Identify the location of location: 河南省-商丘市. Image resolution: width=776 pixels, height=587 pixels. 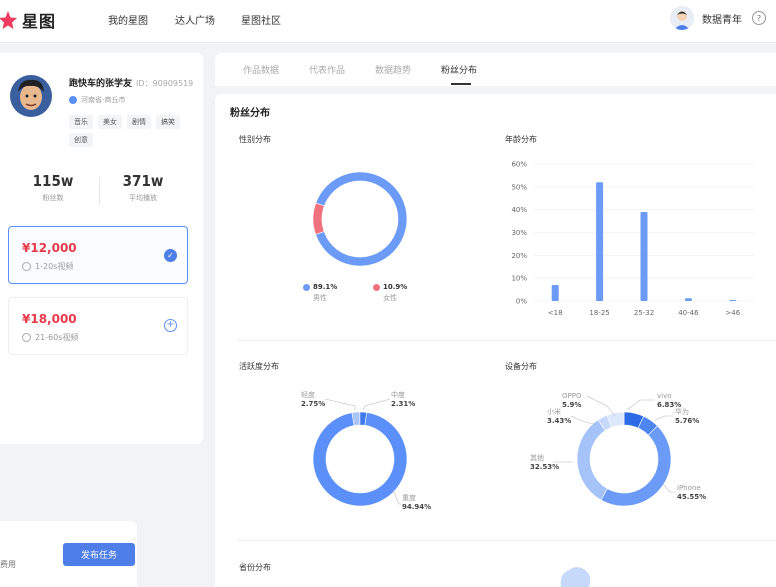
(97, 100).